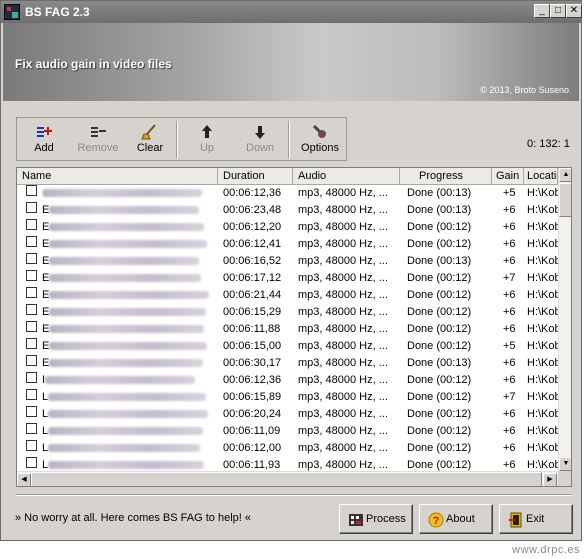 This screenshot has height=559, width=588. What do you see at coordinates (574, 11) in the screenshot?
I see `close-button: ✕` at bounding box center [574, 11].